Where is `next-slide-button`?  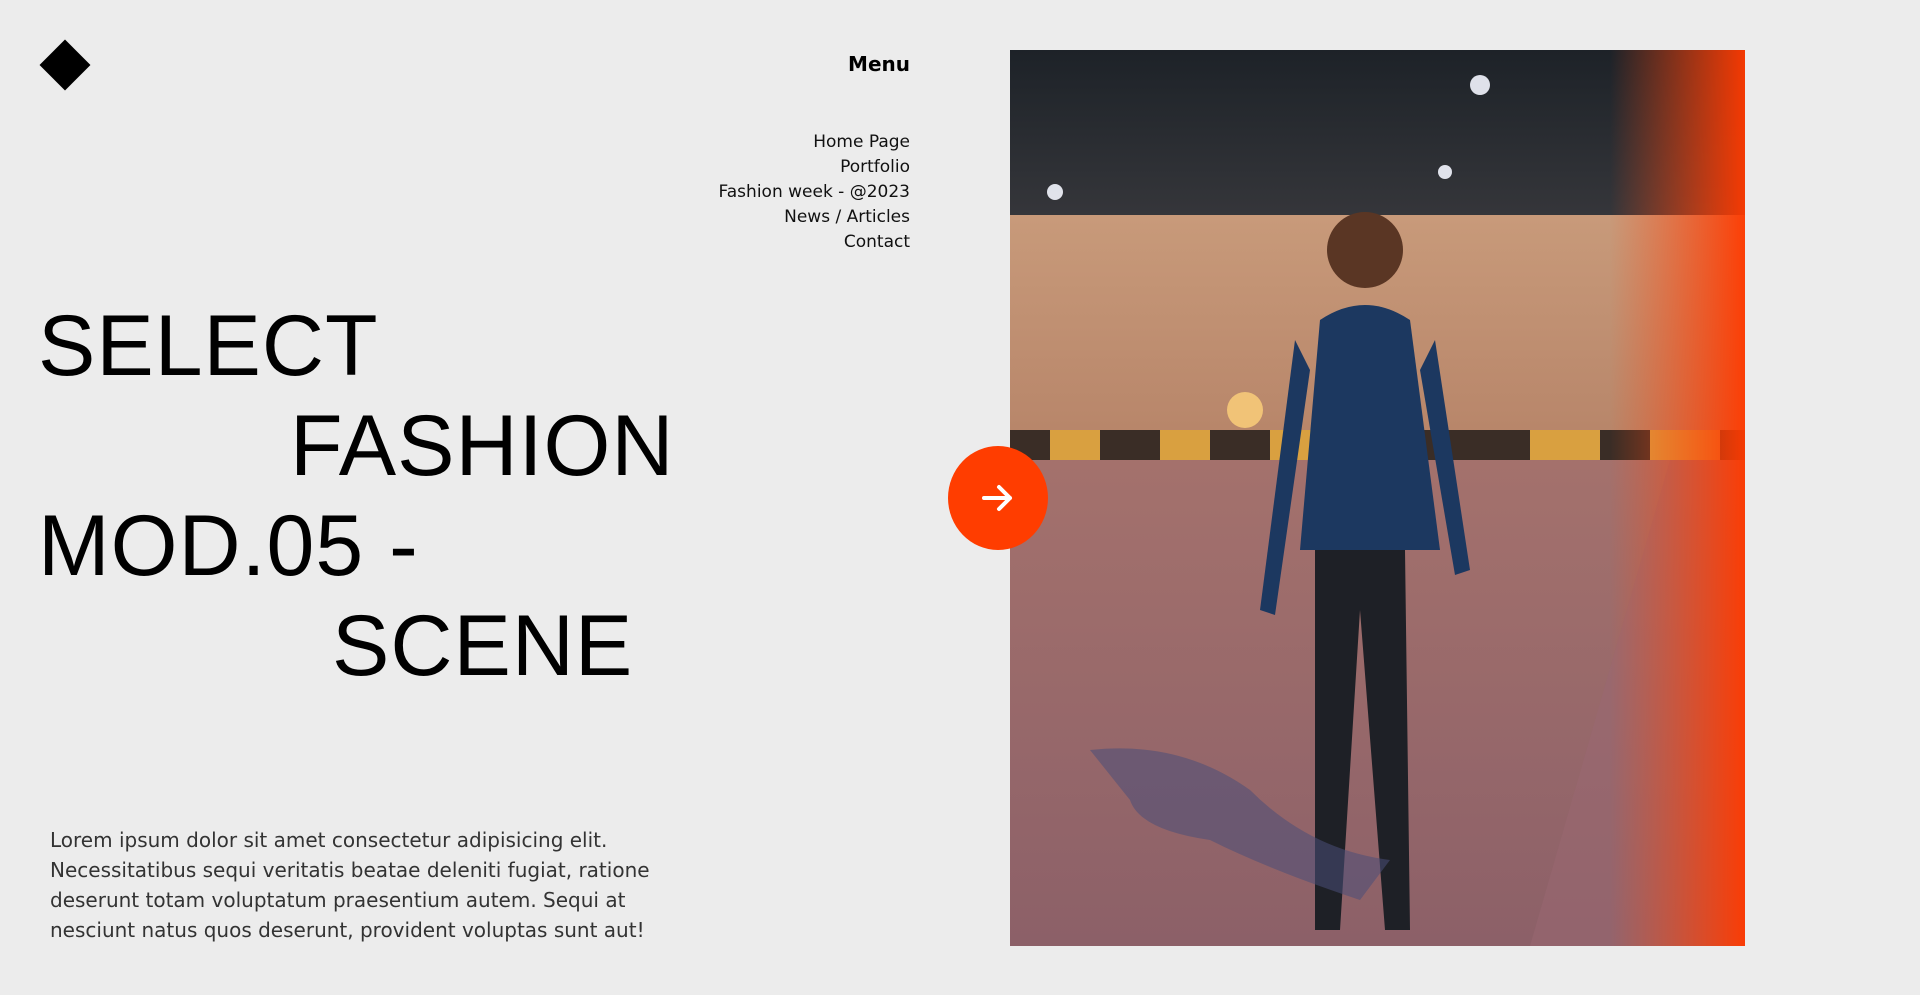
next-slide-button is located at coordinates (998, 498).